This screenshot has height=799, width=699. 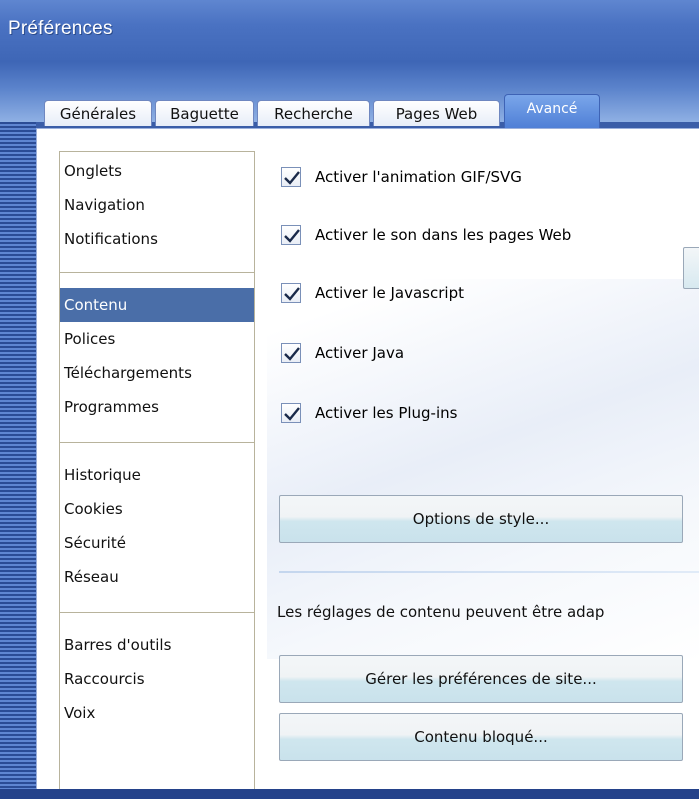 What do you see at coordinates (157, 645) in the screenshot?
I see `sidebar-item-barres-outils: Barres d'outils` at bounding box center [157, 645].